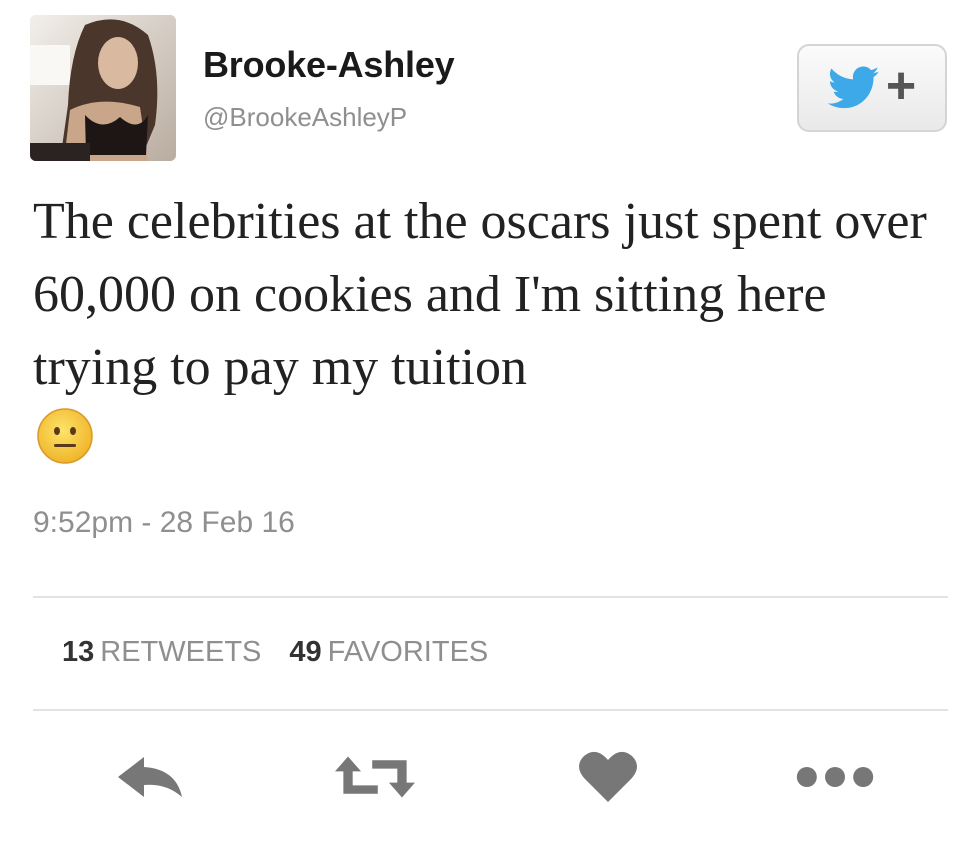  I want to click on follow-button: +, so click(872, 88).